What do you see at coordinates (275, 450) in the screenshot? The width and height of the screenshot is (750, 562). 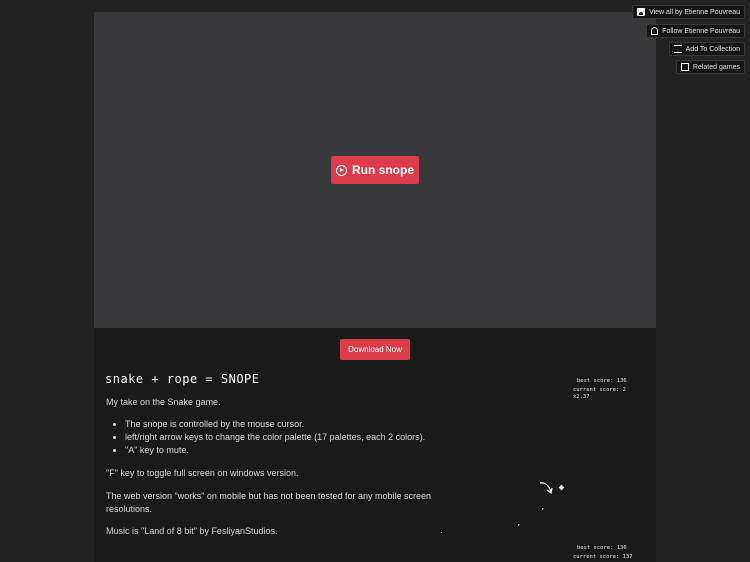 I see `list-item: "A" key to mute.` at bounding box center [275, 450].